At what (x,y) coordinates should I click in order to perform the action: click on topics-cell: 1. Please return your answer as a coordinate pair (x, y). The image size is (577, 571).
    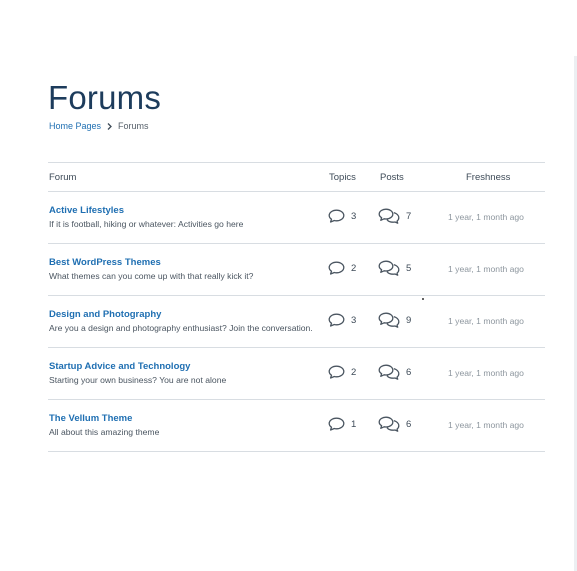
    Looking at the image, I should click on (342, 424).